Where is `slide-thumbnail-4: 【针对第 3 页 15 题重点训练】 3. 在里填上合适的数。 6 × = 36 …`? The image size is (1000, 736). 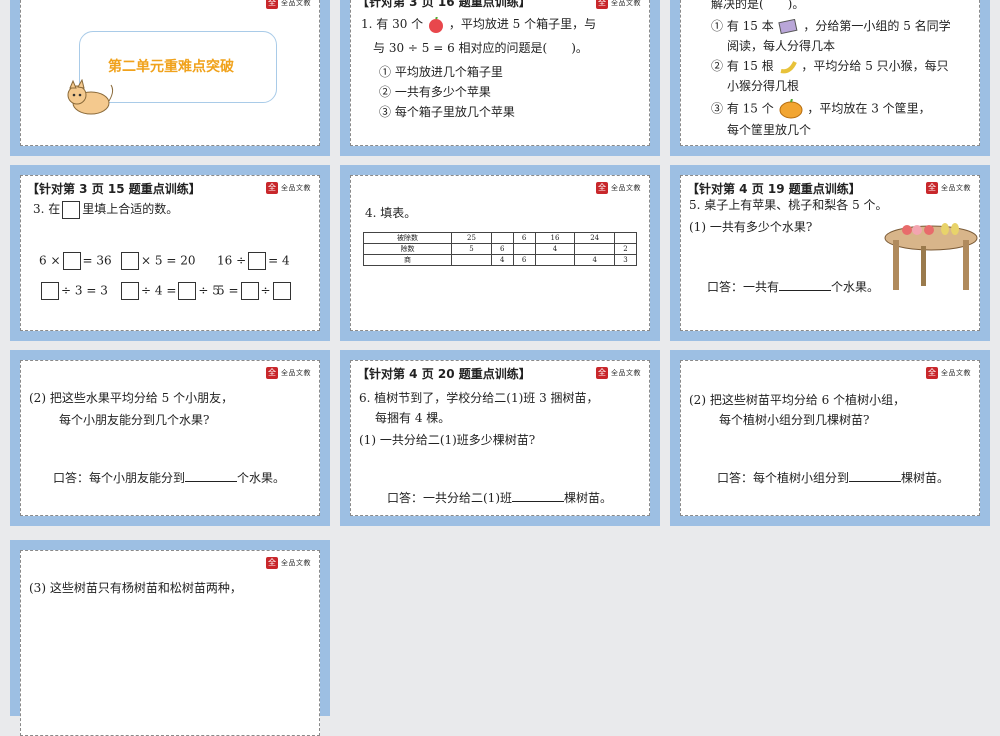
slide-thumbnail-4: 【针对第 3 页 15 题重点训练】 3. 在里填上合适的数。 6 × = 36 … is located at coordinates (170, 253).